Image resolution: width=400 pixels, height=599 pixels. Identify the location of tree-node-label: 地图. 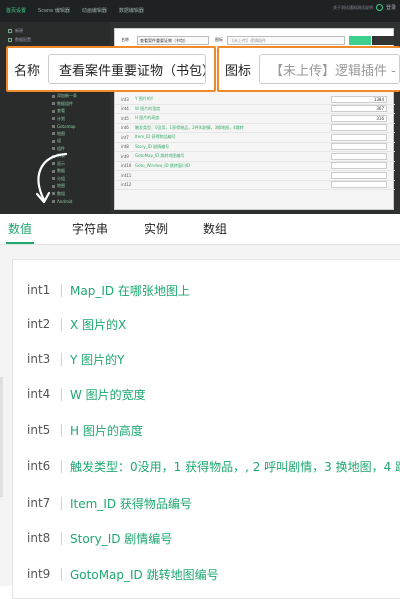
(61, 133).